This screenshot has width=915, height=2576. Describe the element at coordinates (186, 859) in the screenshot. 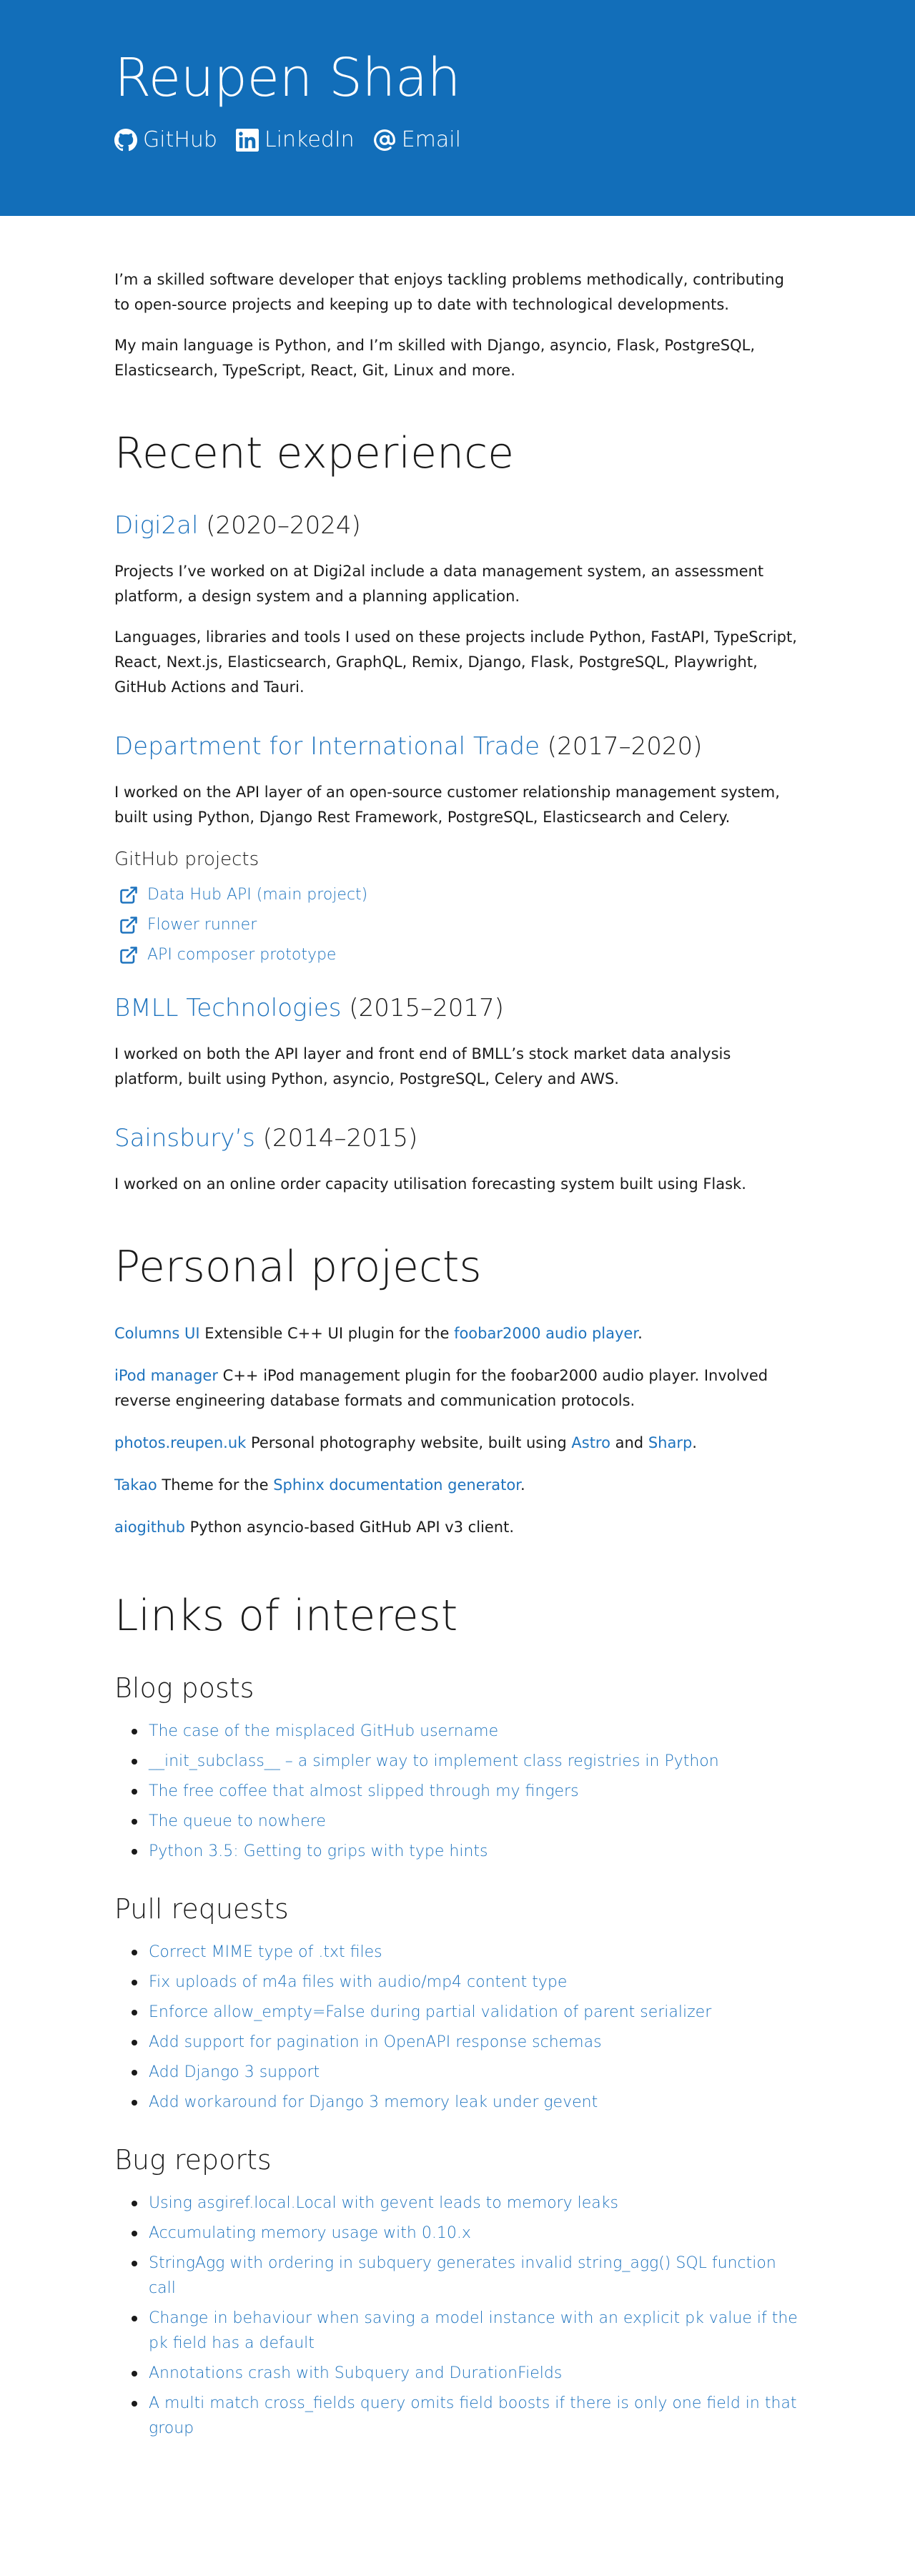

I see `github-projects-heading: GitHub projects` at that location.